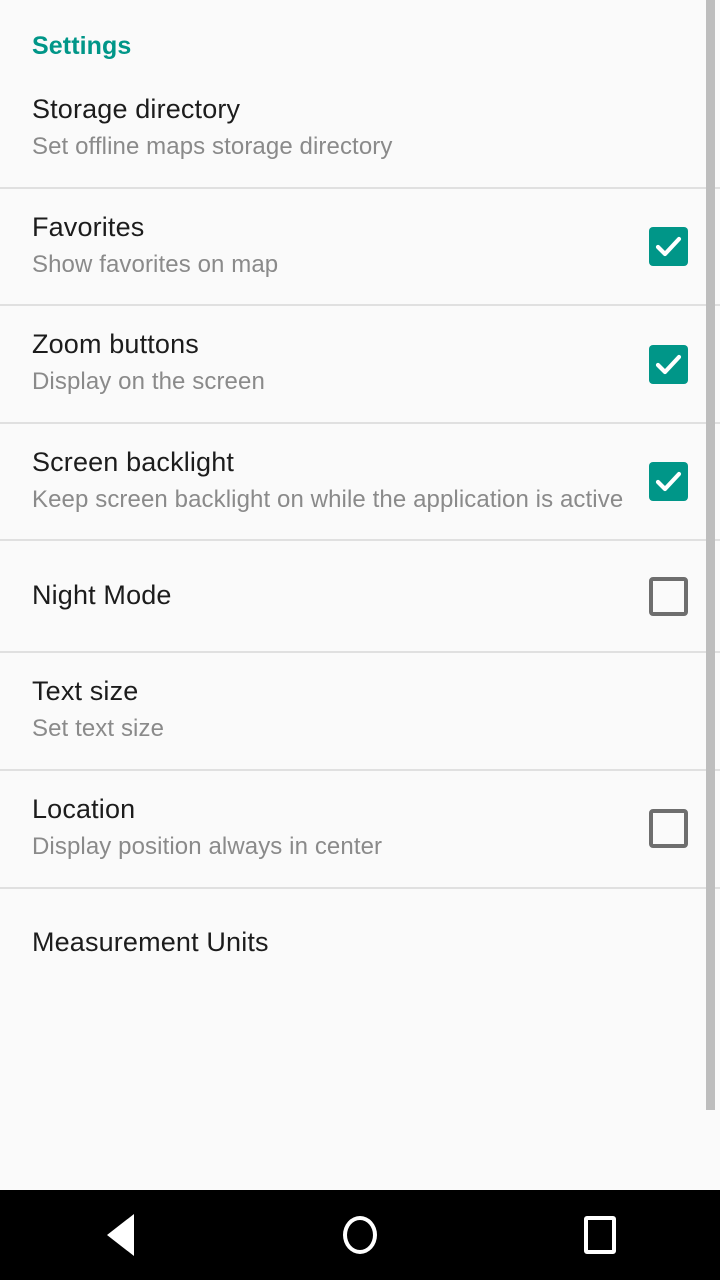  Describe the element at coordinates (329, 596) in the screenshot. I see `preference-text: Night Mode` at that location.